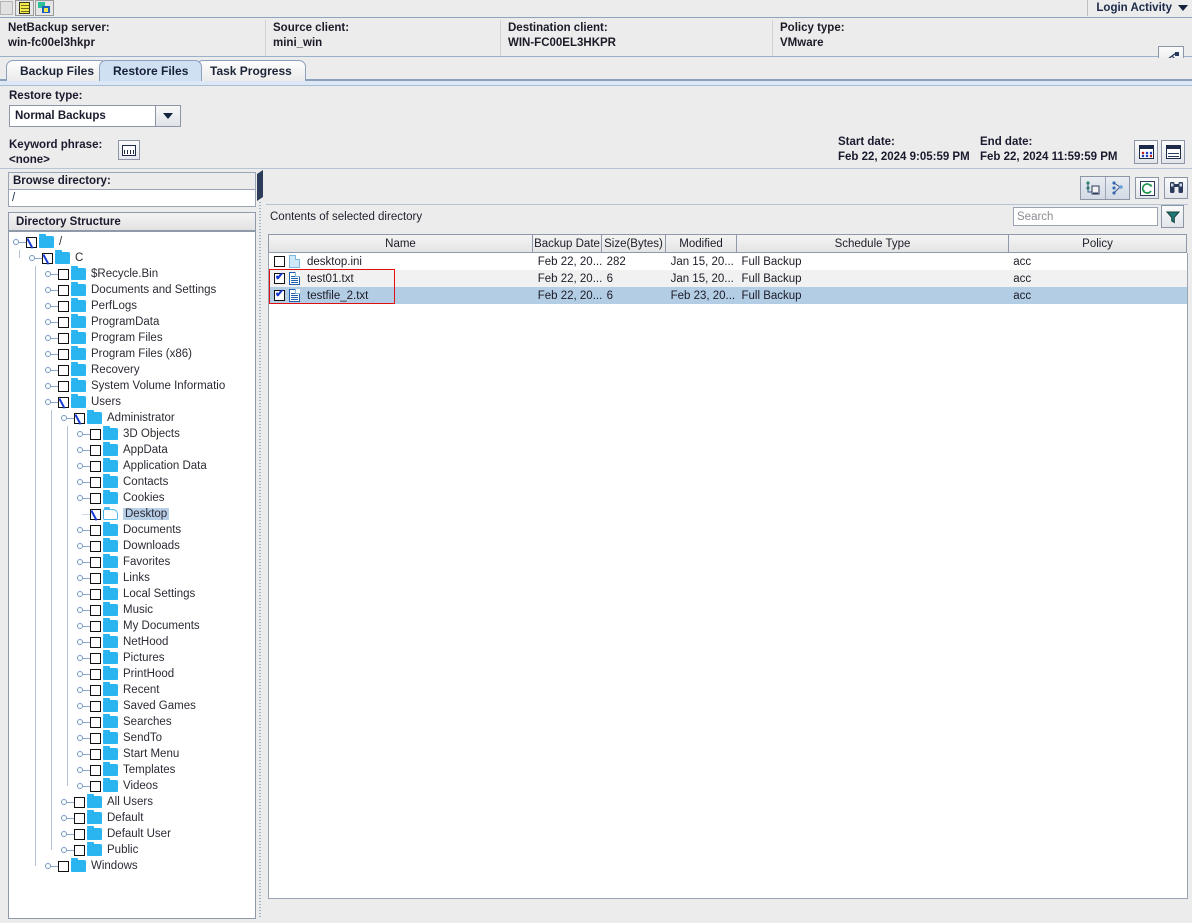  I want to click on tree-node-recovery: Recovery, so click(132, 370).